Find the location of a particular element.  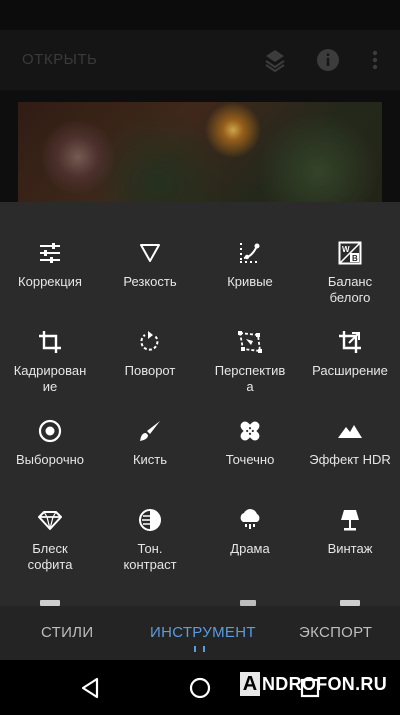

tool-selective: Выборочно is located at coordinates (50, 452).